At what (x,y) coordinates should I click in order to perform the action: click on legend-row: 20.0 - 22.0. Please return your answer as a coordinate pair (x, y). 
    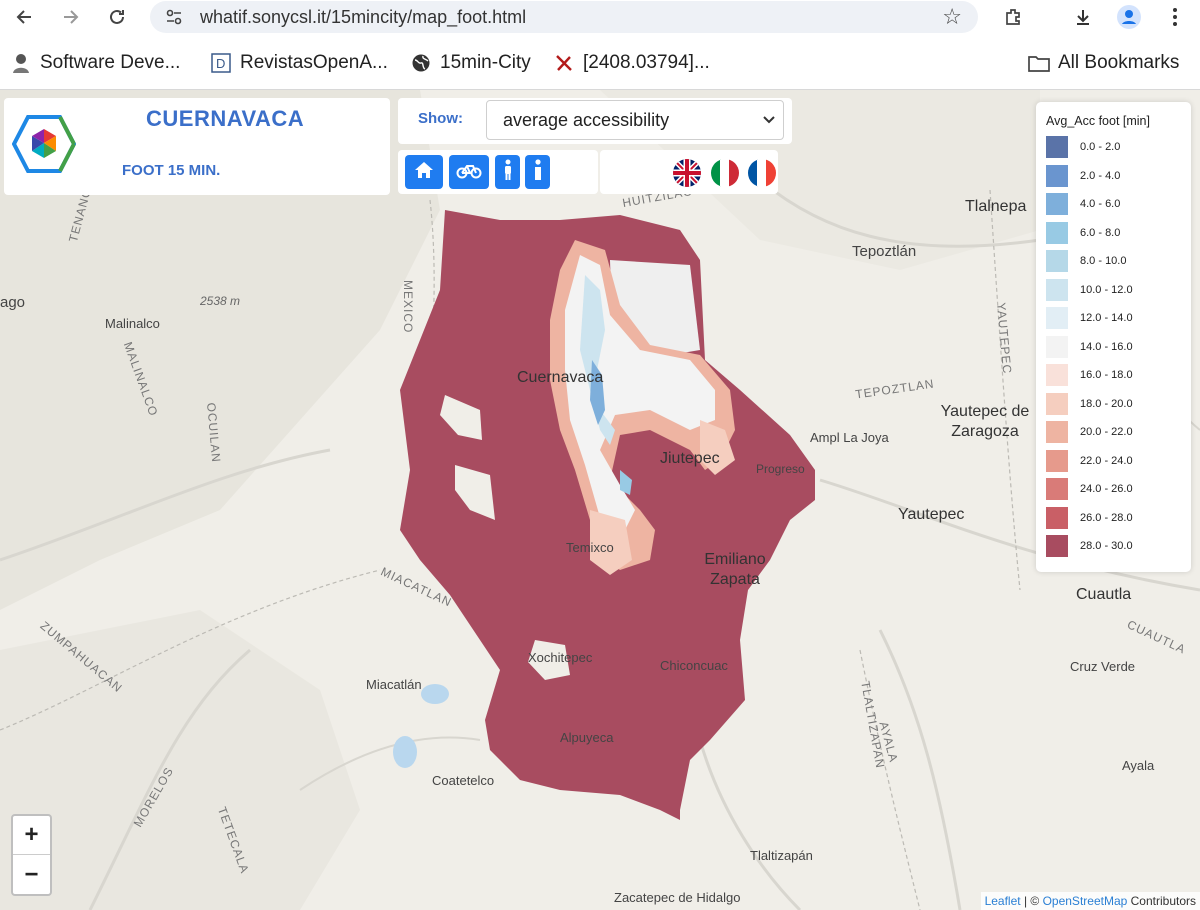
    Looking at the image, I should click on (1118, 435).